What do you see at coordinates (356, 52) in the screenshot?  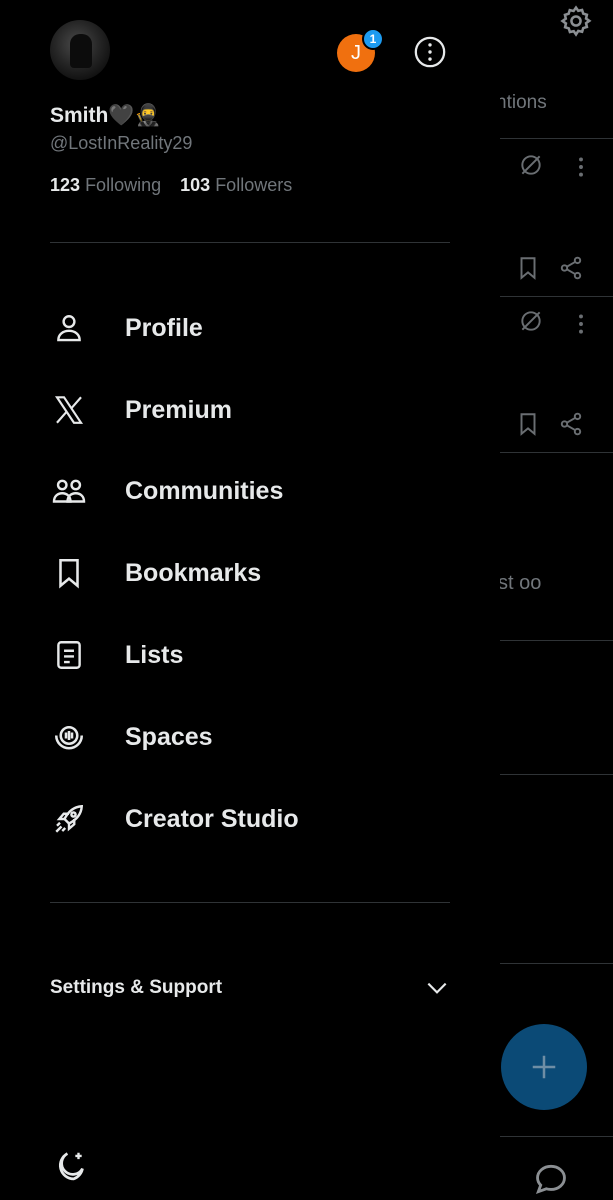 I see `account-initial: J` at bounding box center [356, 52].